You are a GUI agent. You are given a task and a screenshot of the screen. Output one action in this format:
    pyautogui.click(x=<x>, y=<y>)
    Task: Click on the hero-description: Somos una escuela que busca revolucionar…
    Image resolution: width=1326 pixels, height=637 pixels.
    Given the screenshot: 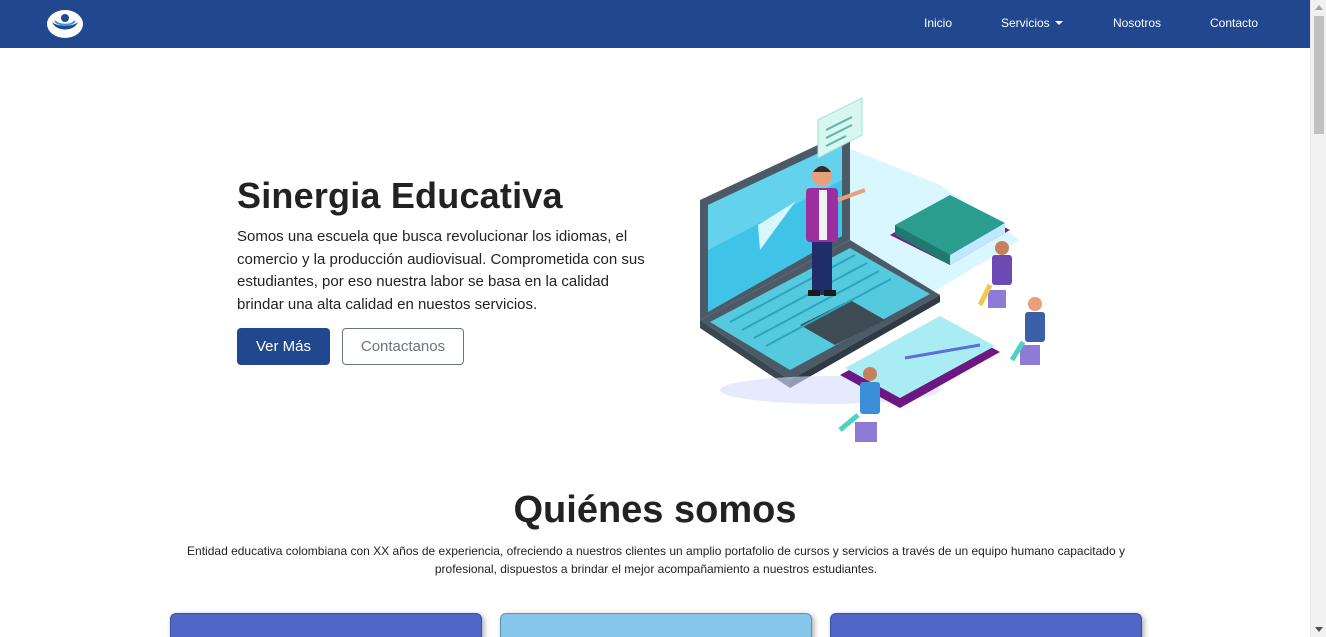 What is the action you would take?
    pyautogui.click(x=441, y=270)
    